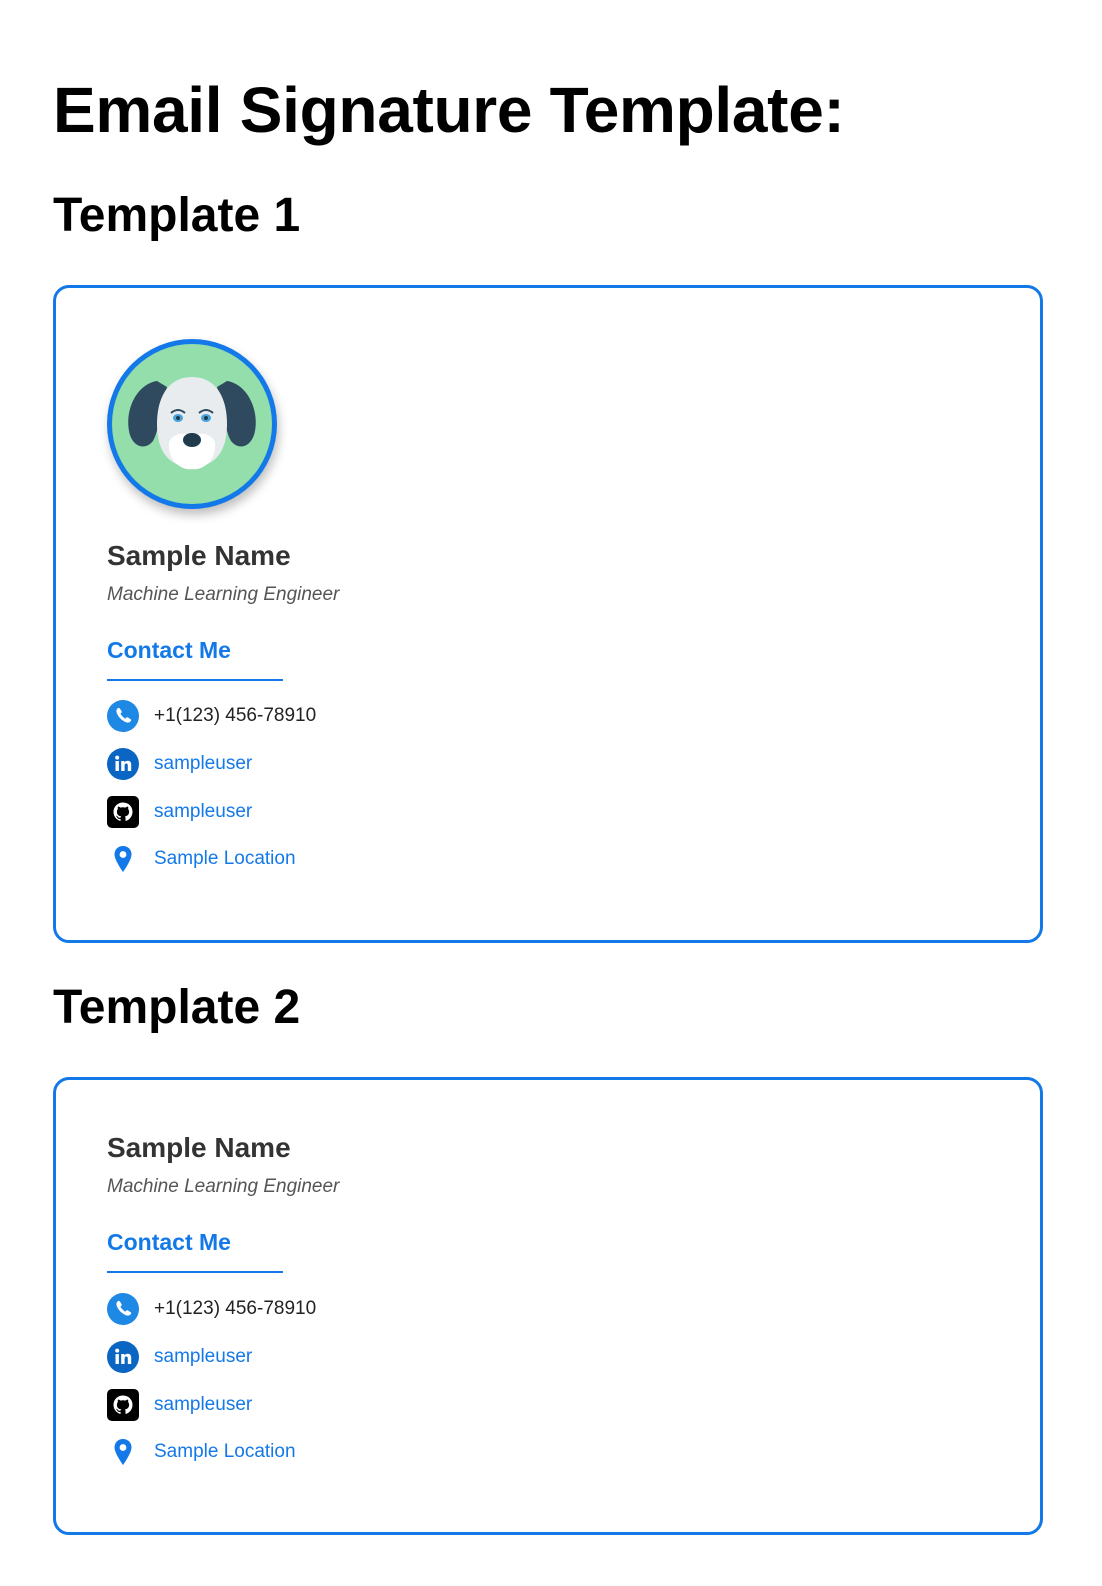 The height and width of the screenshot is (1586, 1102). I want to click on page-title: Email Signature Template:, so click(449, 110).